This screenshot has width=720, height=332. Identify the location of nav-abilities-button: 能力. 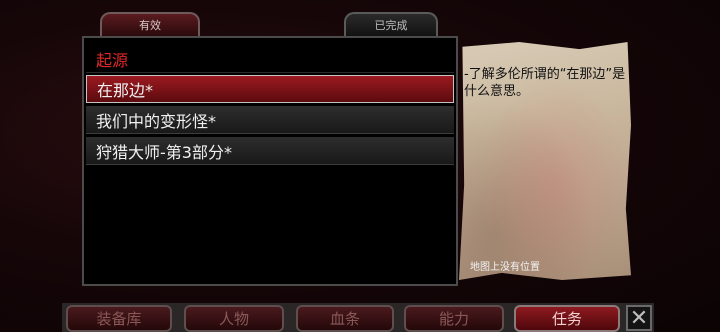
(454, 318).